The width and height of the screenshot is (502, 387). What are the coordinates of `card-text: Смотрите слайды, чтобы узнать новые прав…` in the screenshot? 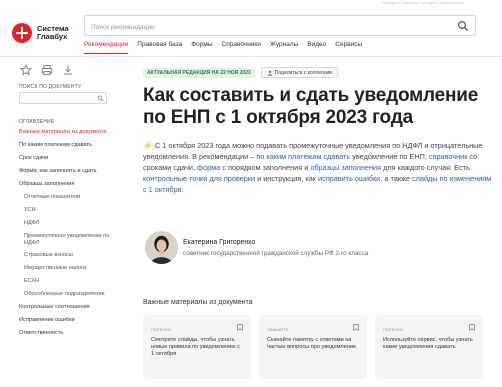 It's located at (195, 347).